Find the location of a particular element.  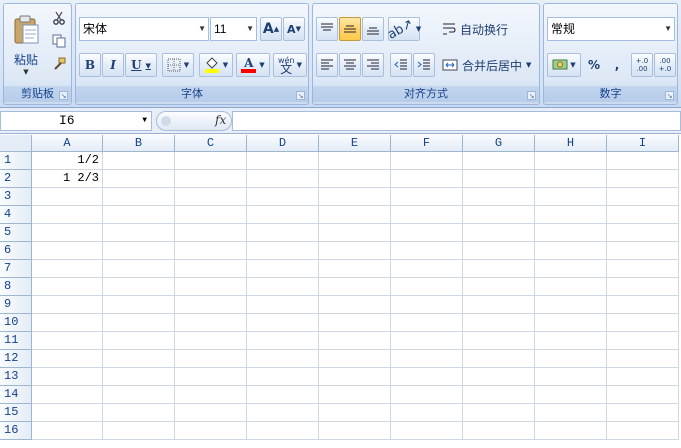

underline-button: U ▼ is located at coordinates (141, 65).